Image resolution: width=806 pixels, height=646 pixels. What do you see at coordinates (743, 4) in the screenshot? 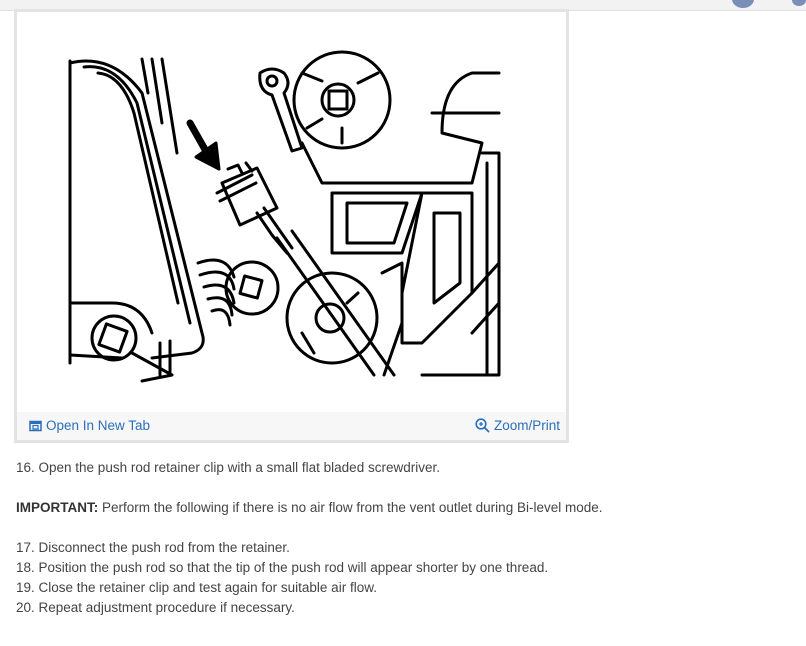
I see `user-avatar` at bounding box center [743, 4].